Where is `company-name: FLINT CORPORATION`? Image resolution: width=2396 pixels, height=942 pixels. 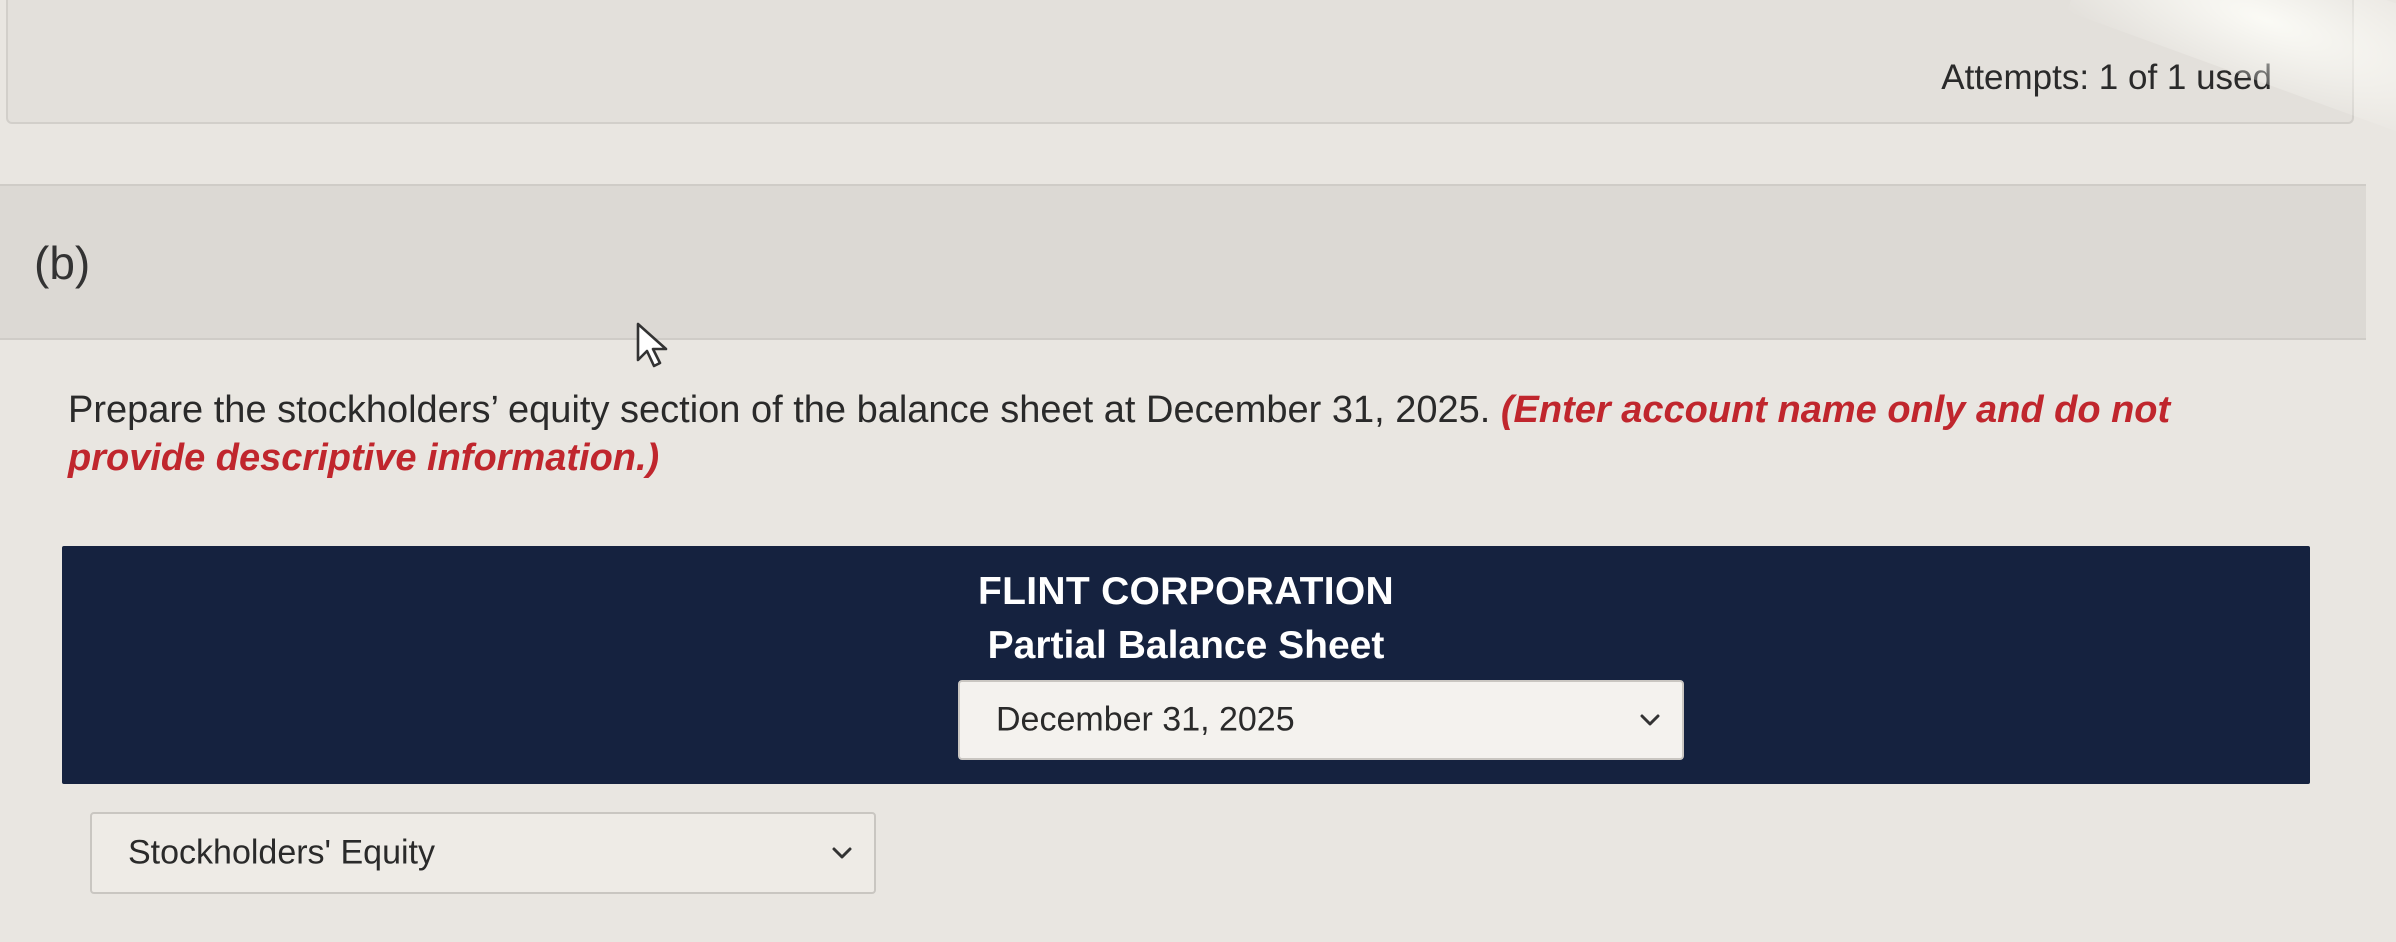
company-name: FLINT CORPORATION is located at coordinates (1185, 591).